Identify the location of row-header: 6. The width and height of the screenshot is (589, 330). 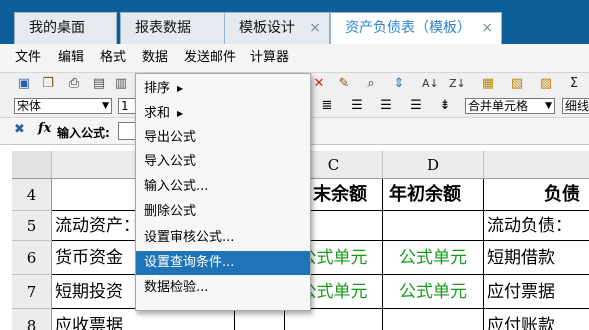
(32, 258).